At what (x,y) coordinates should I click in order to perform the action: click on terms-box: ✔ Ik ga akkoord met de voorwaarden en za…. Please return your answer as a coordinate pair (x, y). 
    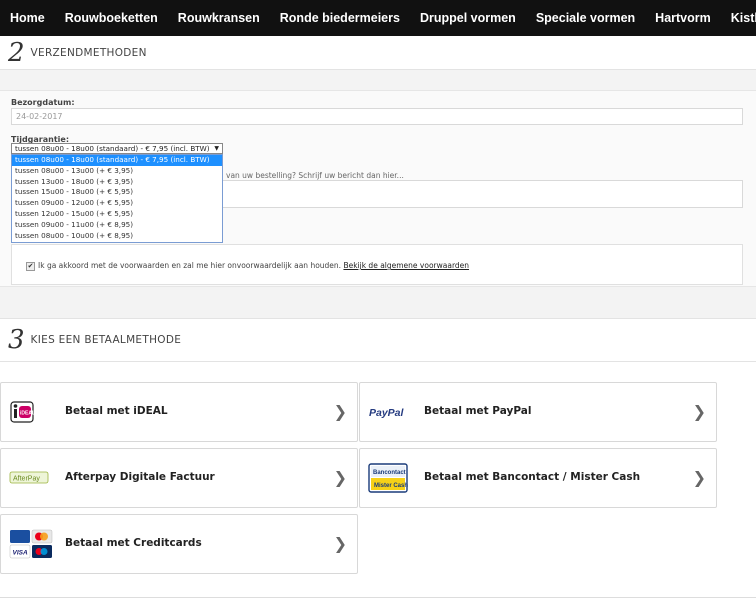
    Looking at the image, I should click on (377, 264).